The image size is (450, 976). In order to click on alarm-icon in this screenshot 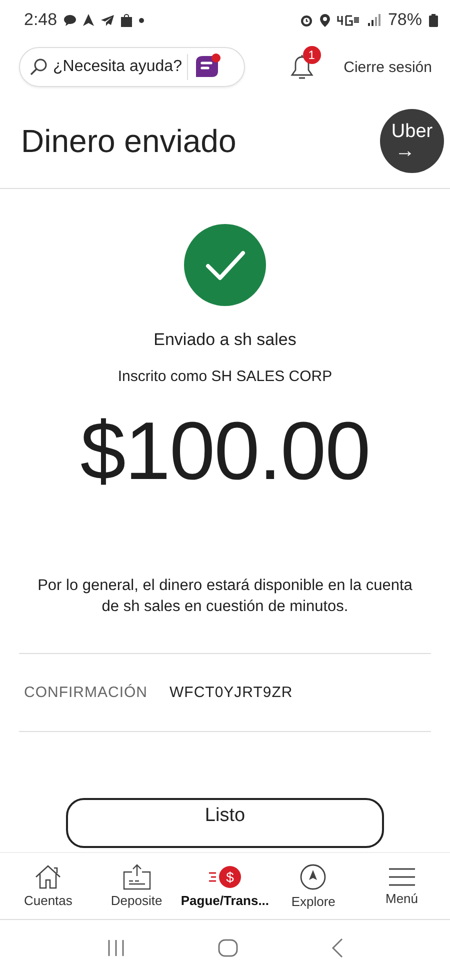, I will do `click(306, 20)`.